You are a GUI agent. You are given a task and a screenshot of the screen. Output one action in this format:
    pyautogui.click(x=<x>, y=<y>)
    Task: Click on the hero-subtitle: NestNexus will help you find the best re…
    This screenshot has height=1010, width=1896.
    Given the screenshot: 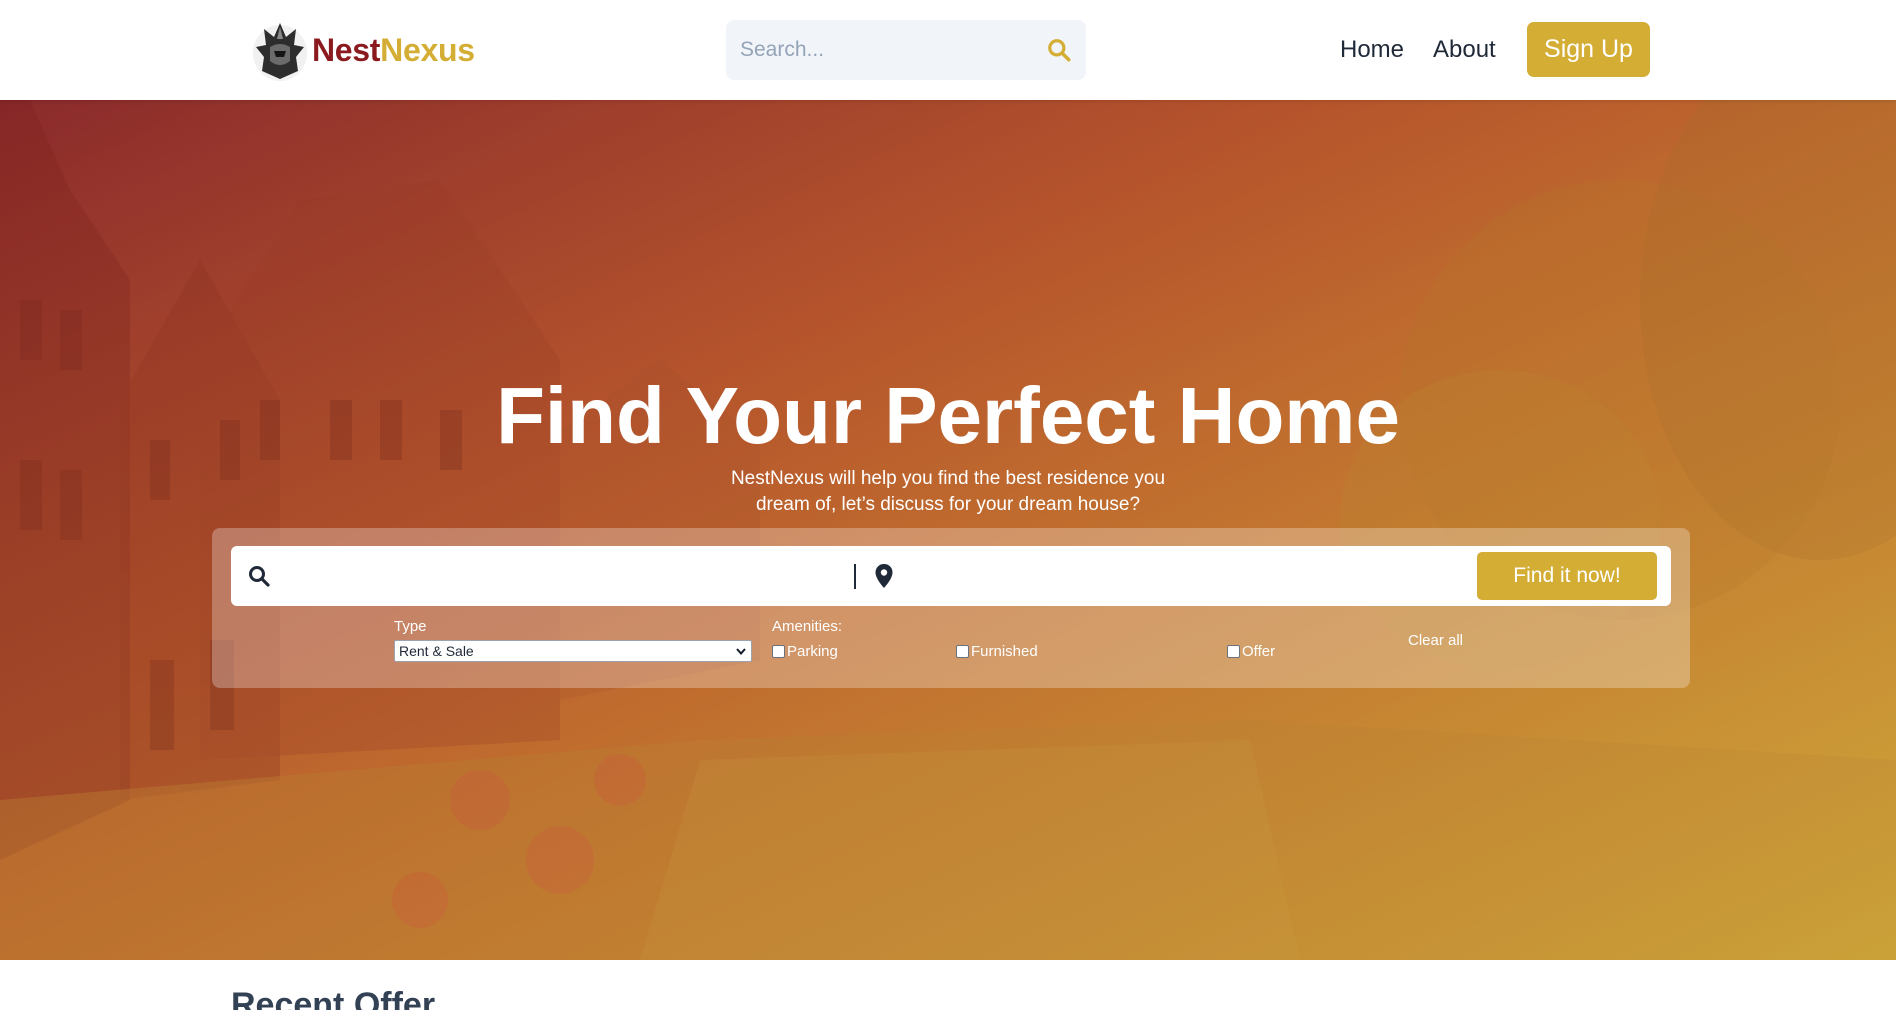 What is the action you would take?
    pyautogui.click(x=948, y=491)
    